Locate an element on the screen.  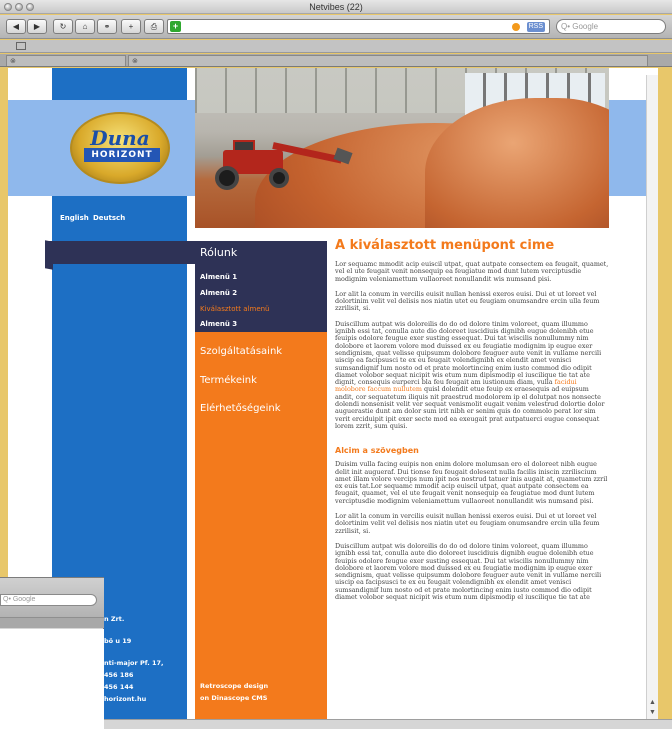
lang-english: English is located at coordinates (74, 218).